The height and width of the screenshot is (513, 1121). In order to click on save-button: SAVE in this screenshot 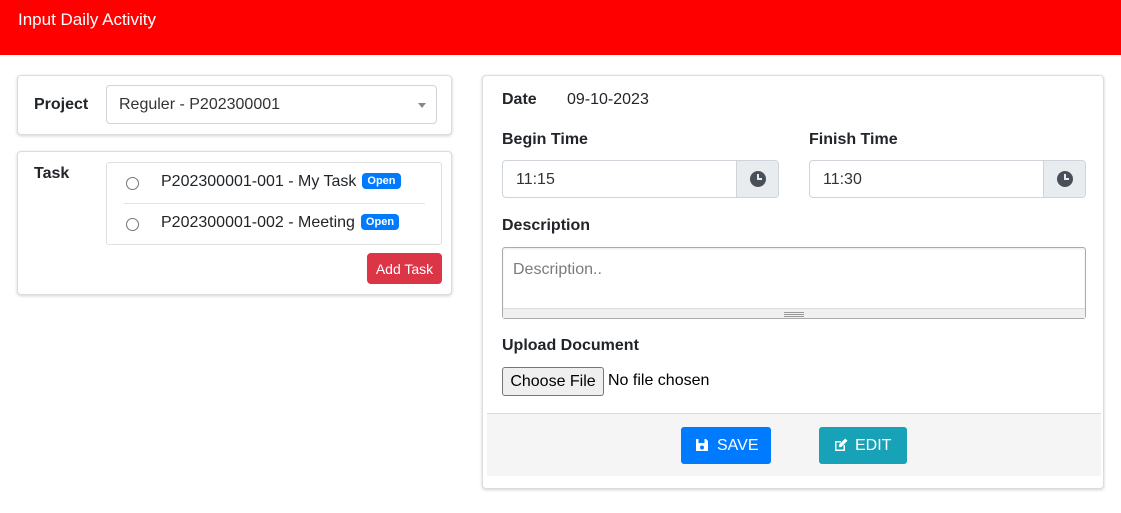, I will do `click(726, 445)`.